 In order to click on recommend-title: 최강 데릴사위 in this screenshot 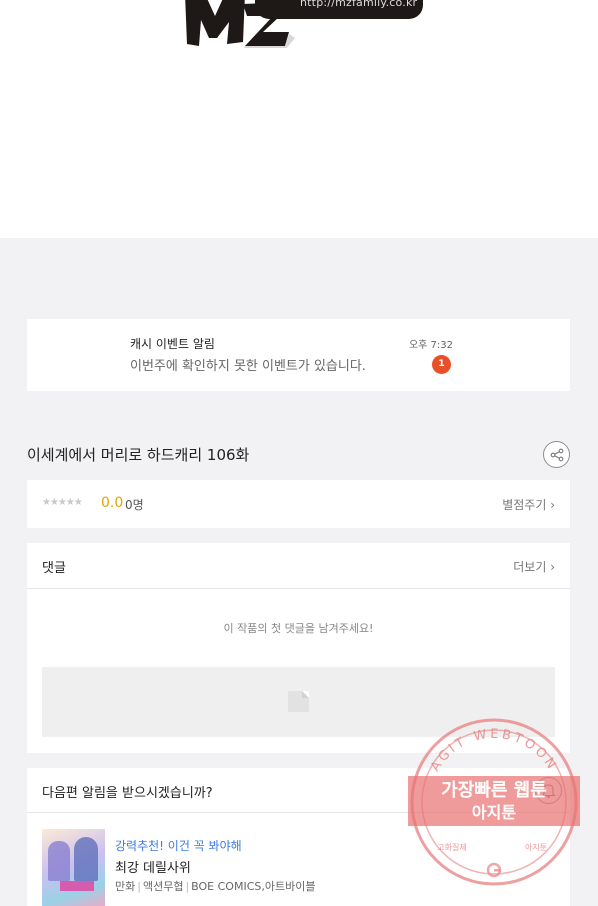, I will do `click(153, 866)`.